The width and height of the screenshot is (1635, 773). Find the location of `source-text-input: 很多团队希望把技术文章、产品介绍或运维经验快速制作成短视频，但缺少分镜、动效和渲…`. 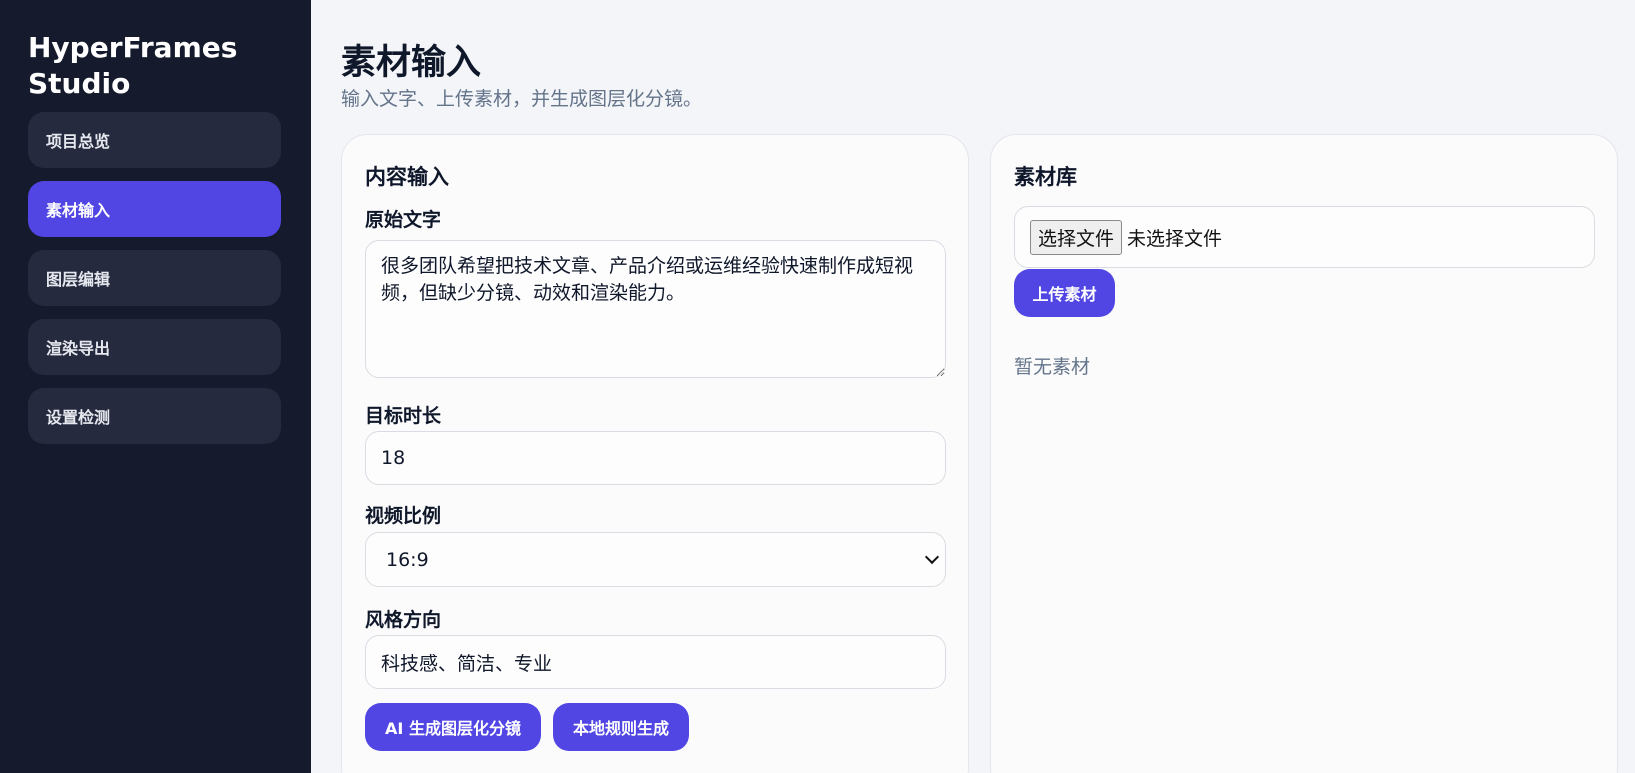

source-text-input: 很多团队希望把技术文章、产品介绍或运维经验快速制作成短视频，但缺少分镜、动效和渲… is located at coordinates (655, 309).